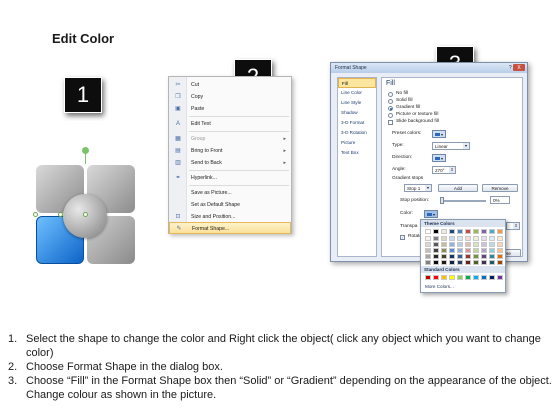 This screenshot has width=560, height=420. What do you see at coordinates (357, 153) in the screenshot?
I see `nav-item-text-box: Text Box` at bounding box center [357, 153].